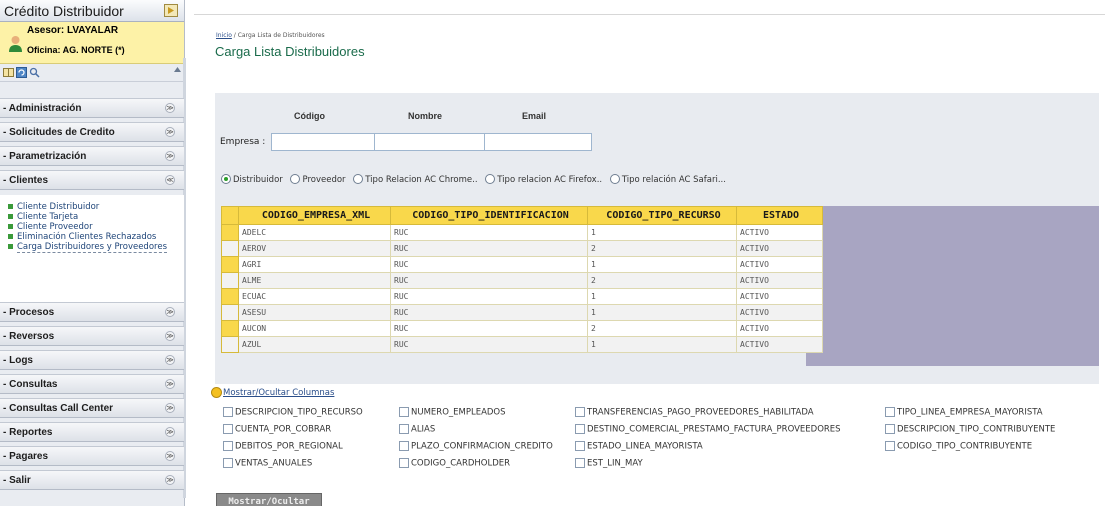 The width and height of the screenshot is (1105, 506). Describe the element at coordinates (170, 180) in the screenshot. I see `chevron-up-icon: ≪` at that location.